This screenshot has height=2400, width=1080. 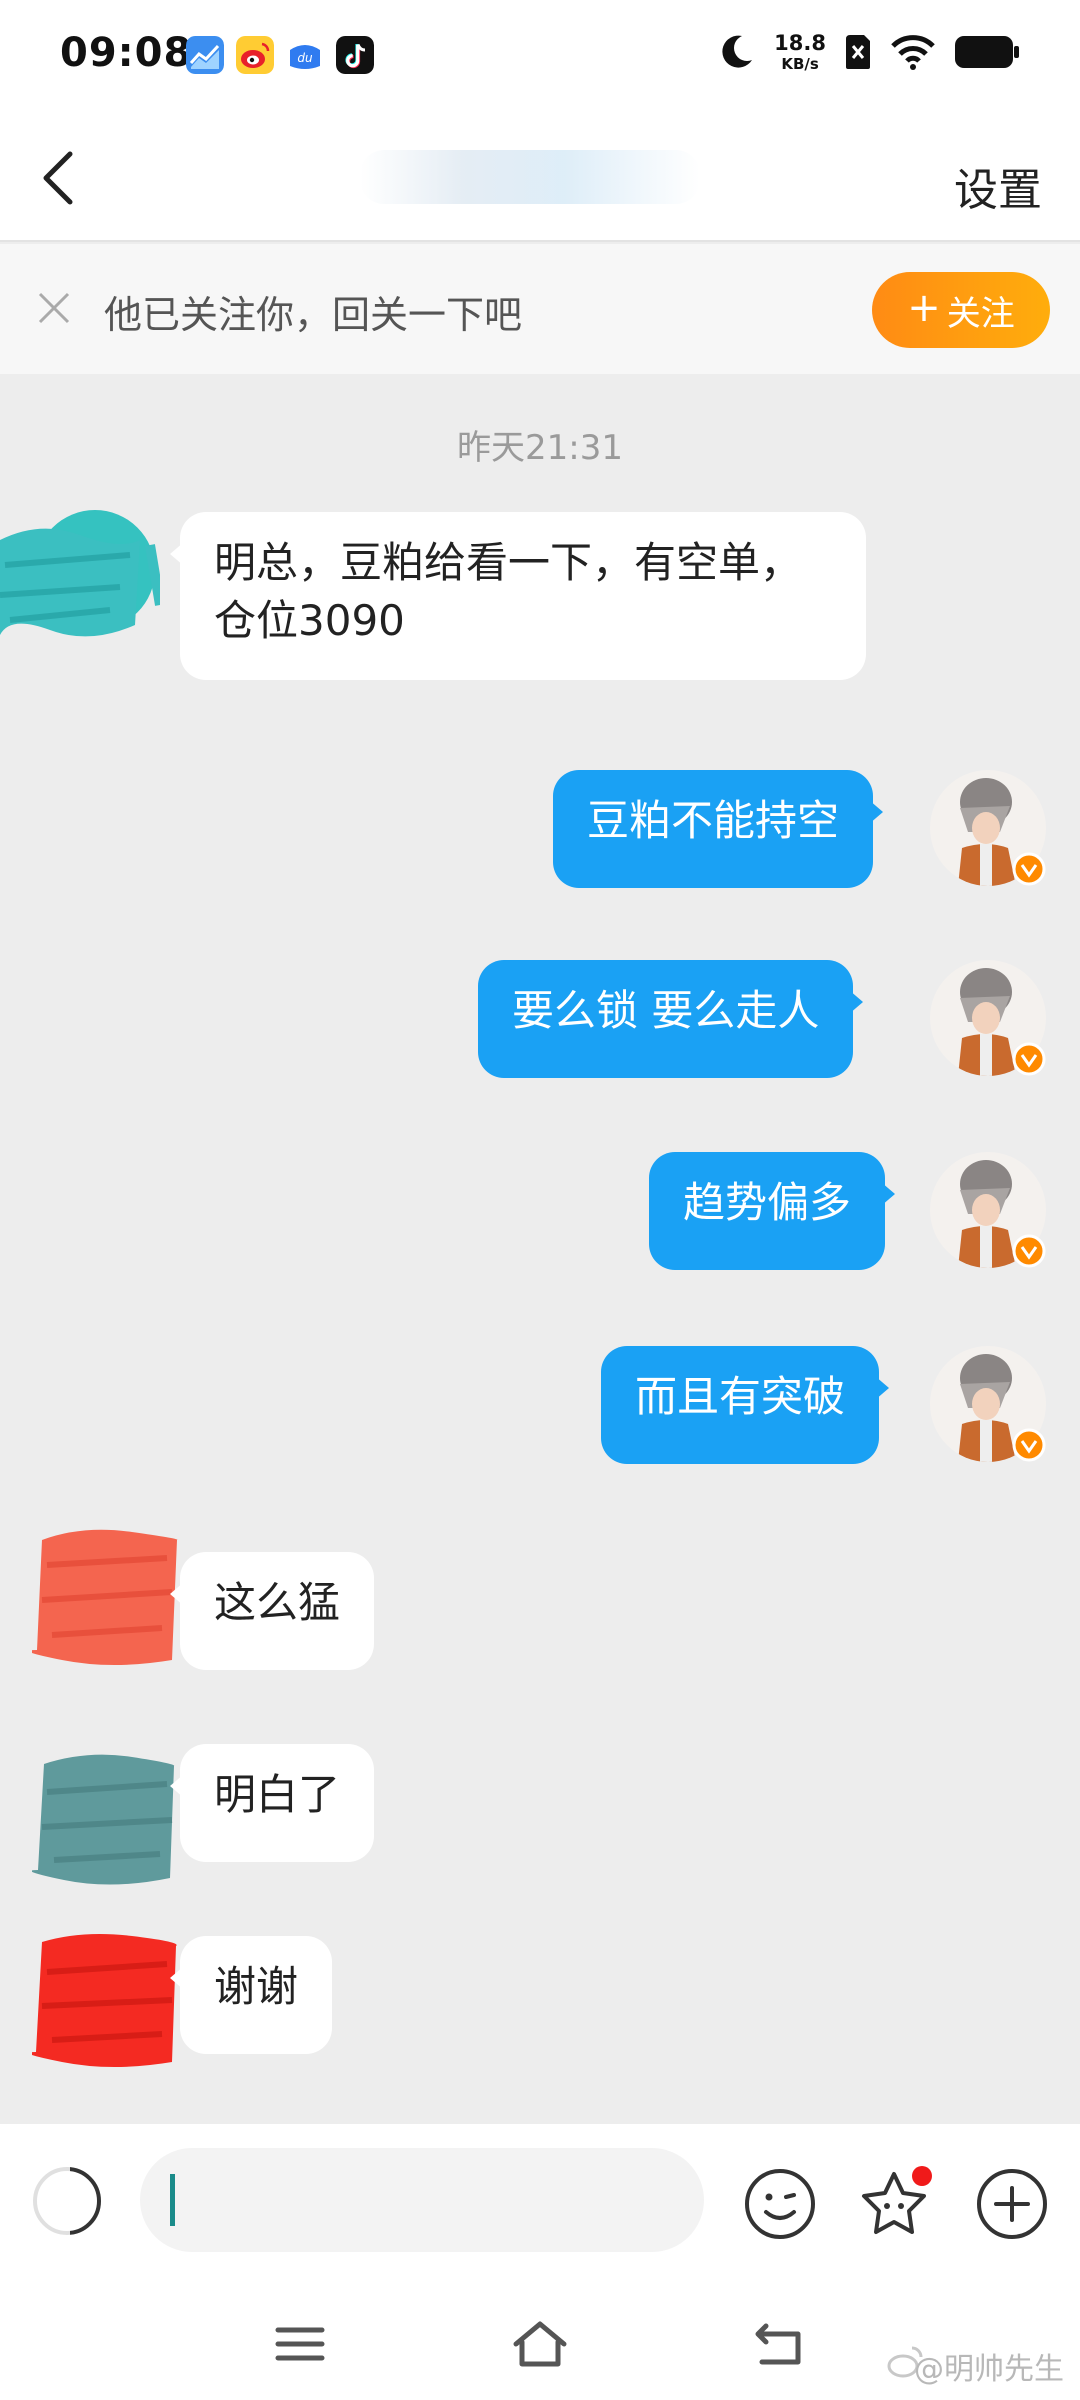 I want to click on status-right-icons: 18.8 KB/s, so click(x=868, y=52).